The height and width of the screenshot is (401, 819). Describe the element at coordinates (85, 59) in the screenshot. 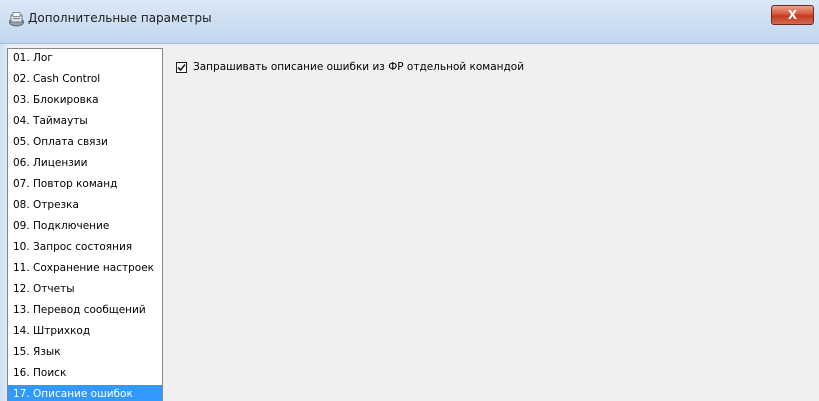

I see `list-item: 01. Лог` at that location.